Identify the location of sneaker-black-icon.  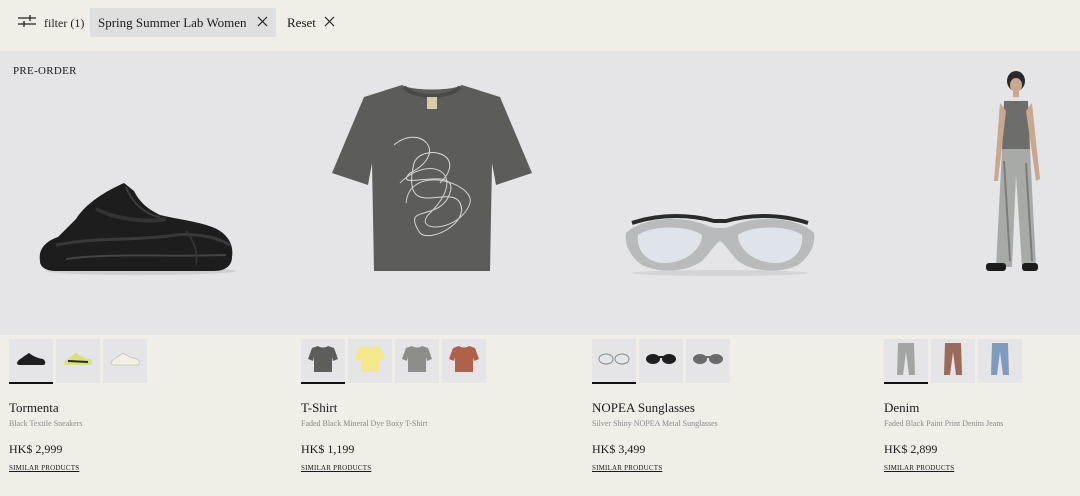
(31, 361).